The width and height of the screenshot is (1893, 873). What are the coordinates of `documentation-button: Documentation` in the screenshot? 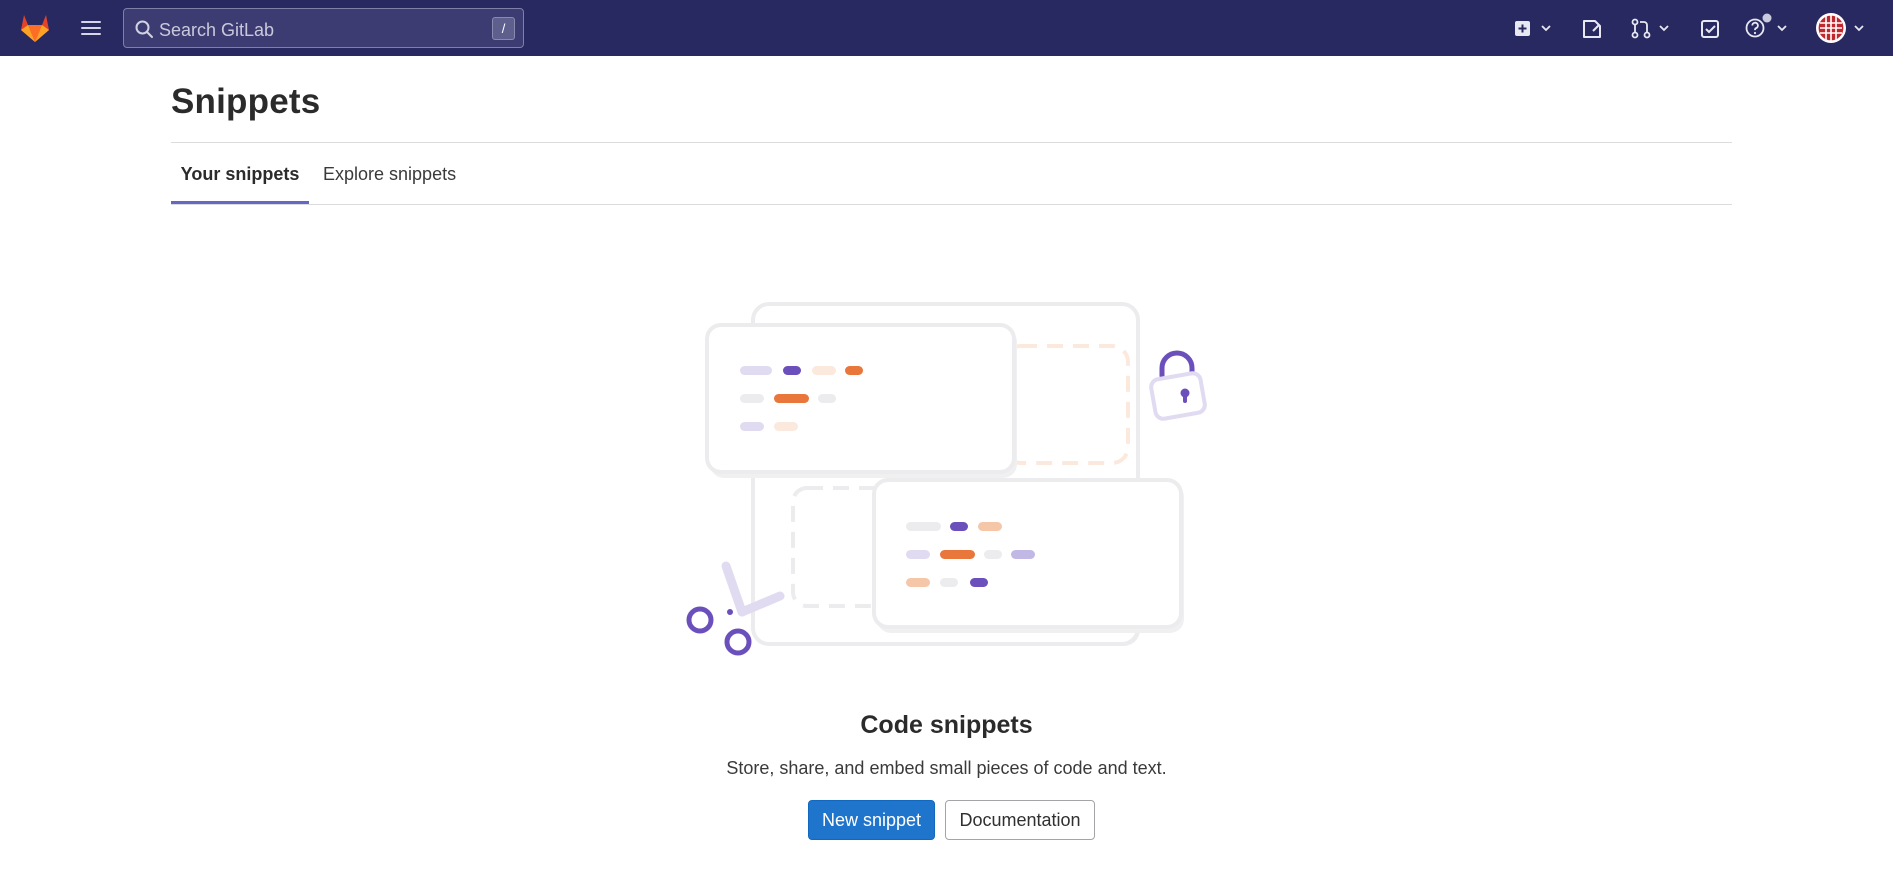 It's located at (1020, 820).